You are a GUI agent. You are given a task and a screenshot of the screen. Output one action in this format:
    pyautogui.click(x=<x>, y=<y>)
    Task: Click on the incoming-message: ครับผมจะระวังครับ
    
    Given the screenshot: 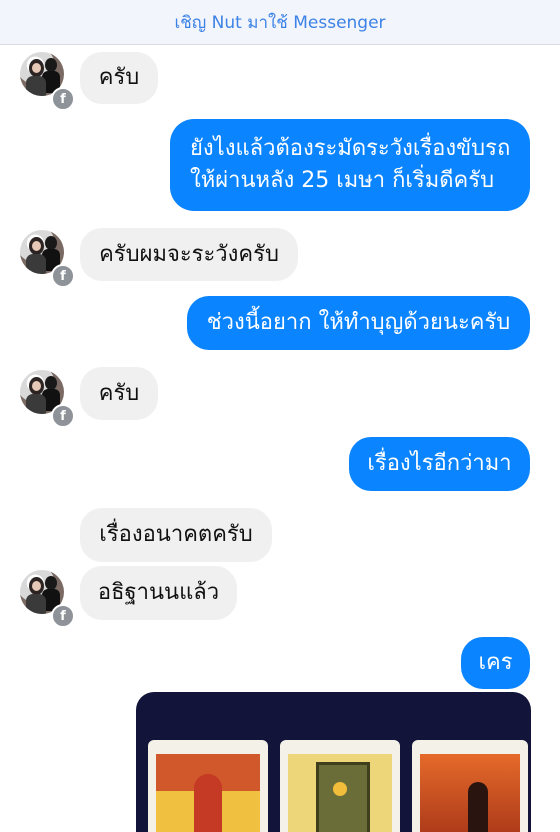 What is the action you would take?
    pyautogui.click(x=189, y=254)
    